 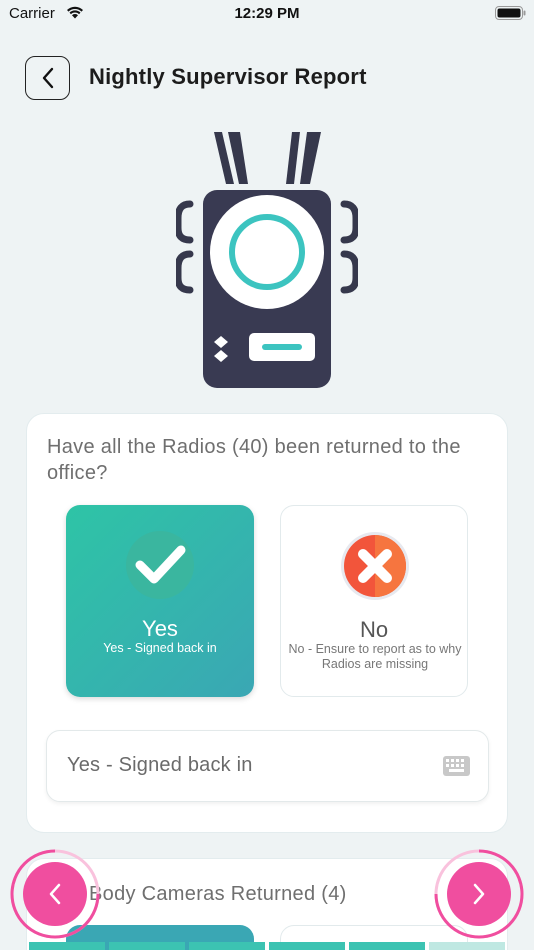 What do you see at coordinates (267, 766) in the screenshot?
I see `answer-field: Yes - Signed back in` at bounding box center [267, 766].